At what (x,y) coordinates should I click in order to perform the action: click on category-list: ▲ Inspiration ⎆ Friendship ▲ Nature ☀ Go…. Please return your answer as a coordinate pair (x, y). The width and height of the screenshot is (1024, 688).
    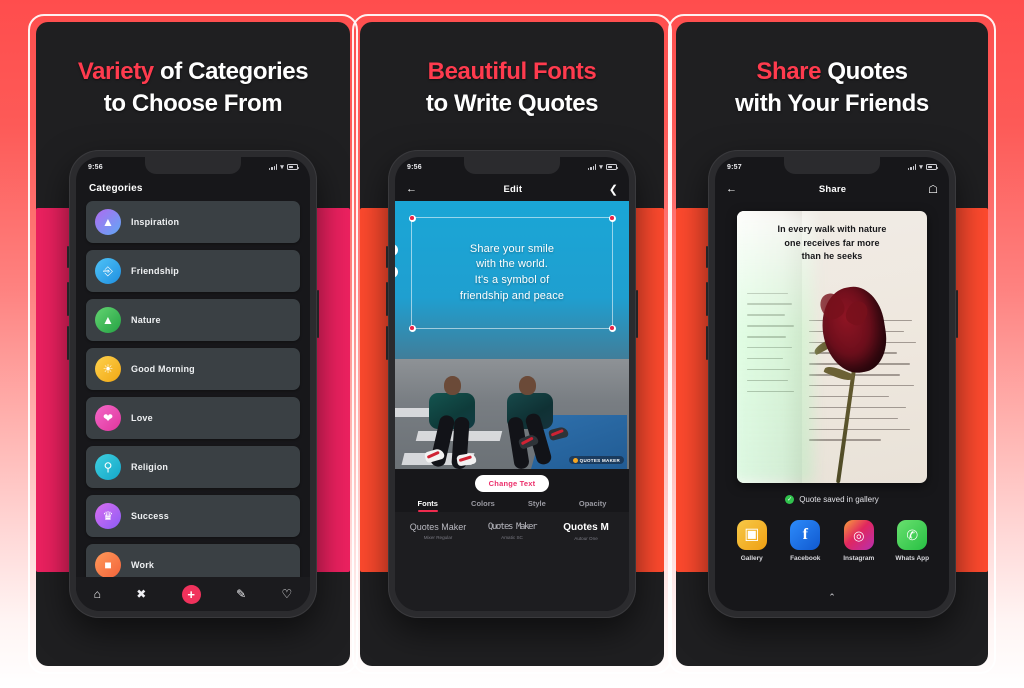
    Looking at the image, I should click on (193, 389).